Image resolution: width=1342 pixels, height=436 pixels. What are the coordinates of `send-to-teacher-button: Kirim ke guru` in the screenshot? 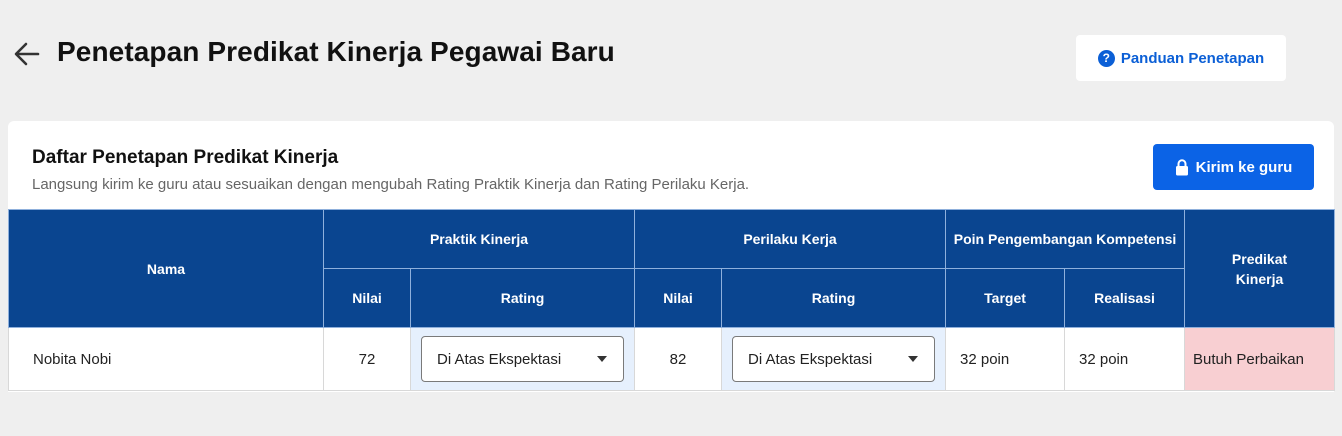 It's located at (1233, 167).